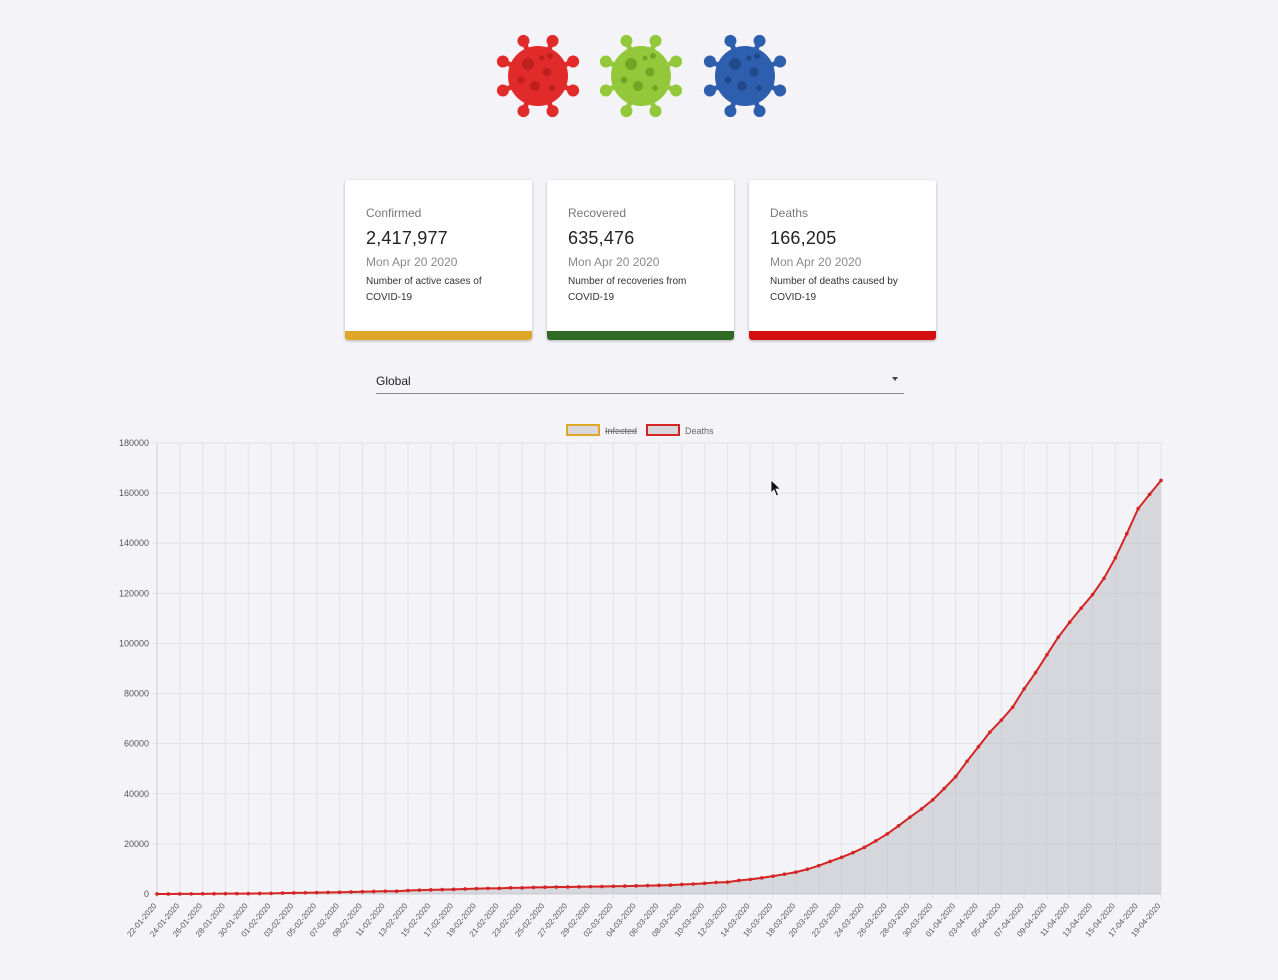 The height and width of the screenshot is (980, 1278). I want to click on y-tick-label: 20000, so click(136, 844).